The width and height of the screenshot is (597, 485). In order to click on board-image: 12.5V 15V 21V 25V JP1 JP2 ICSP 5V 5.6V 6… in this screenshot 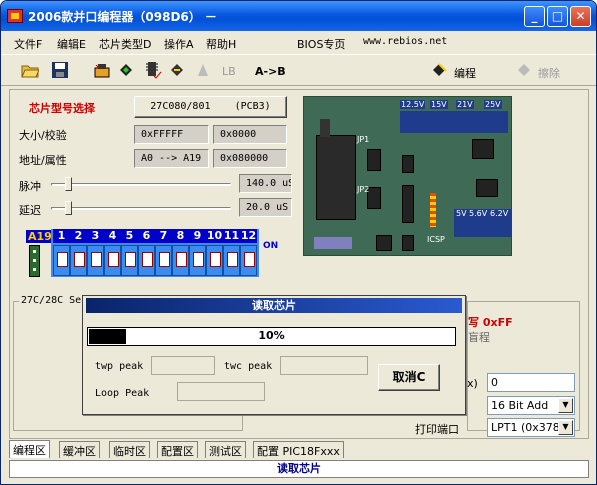, I will do `click(407, 176)`.